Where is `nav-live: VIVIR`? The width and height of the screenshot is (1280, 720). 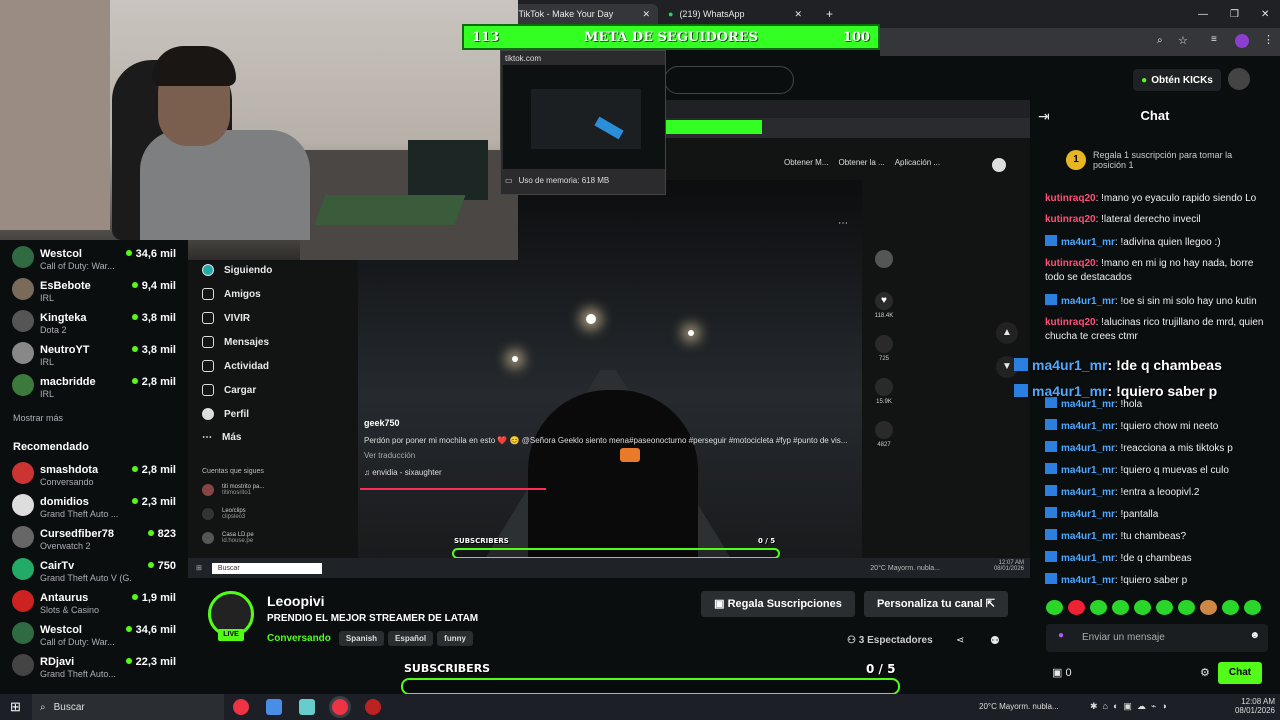 nav-live: VIVIR is located at coordinates (226, 318).